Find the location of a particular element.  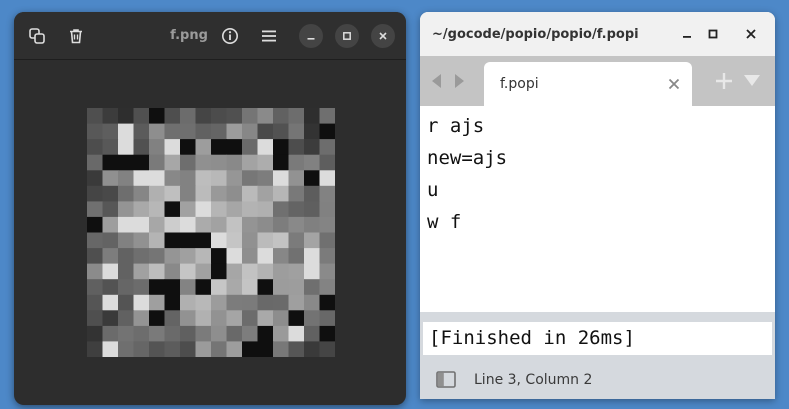

code-line-4: w f is located at coordinates (444, 222).